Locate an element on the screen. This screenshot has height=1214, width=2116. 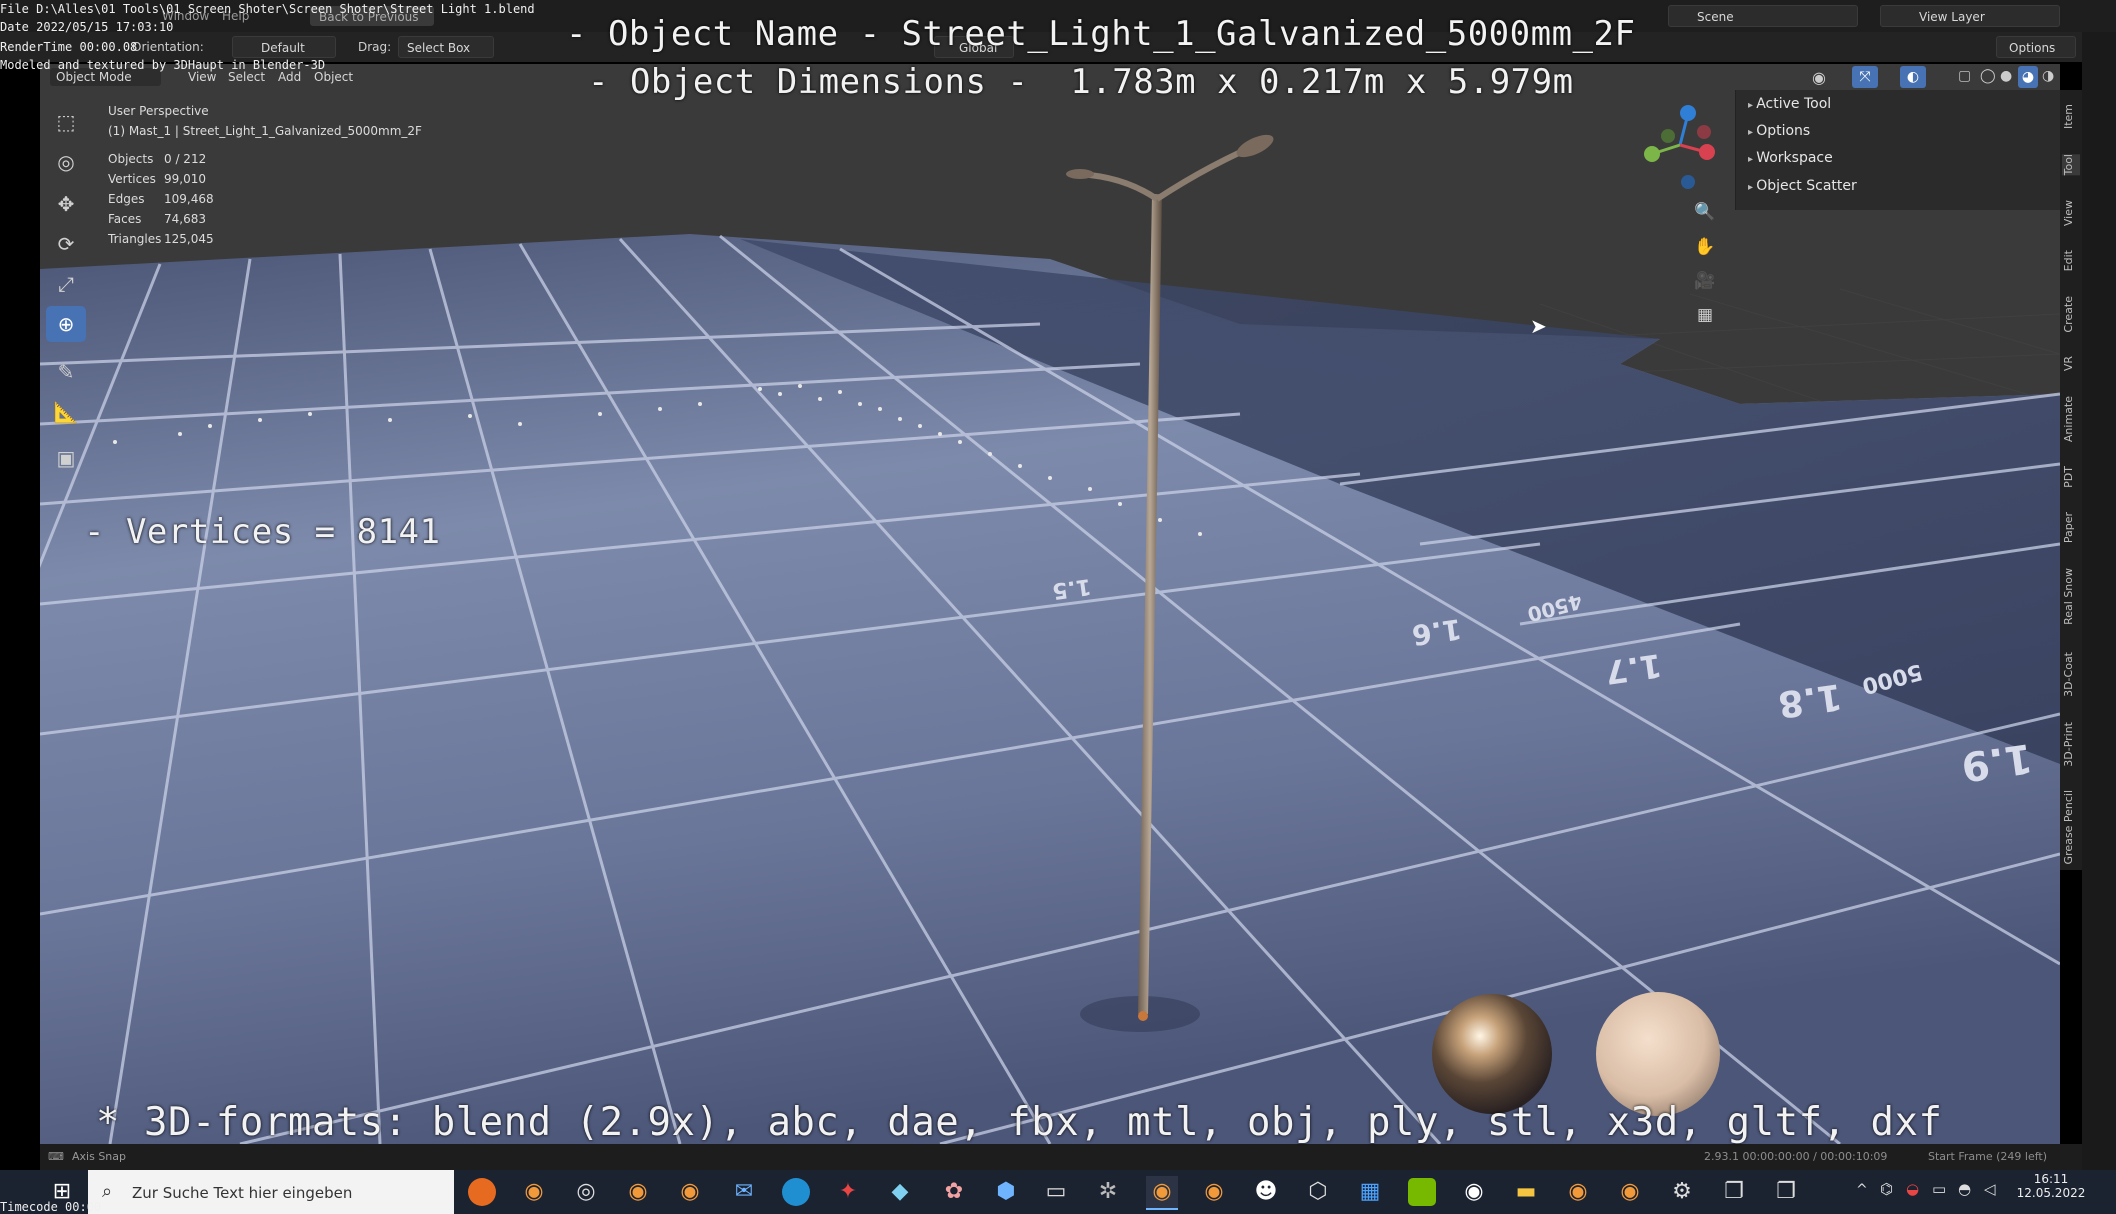
app-pink-icon: ✿ is located at coordinates (954, 1192).